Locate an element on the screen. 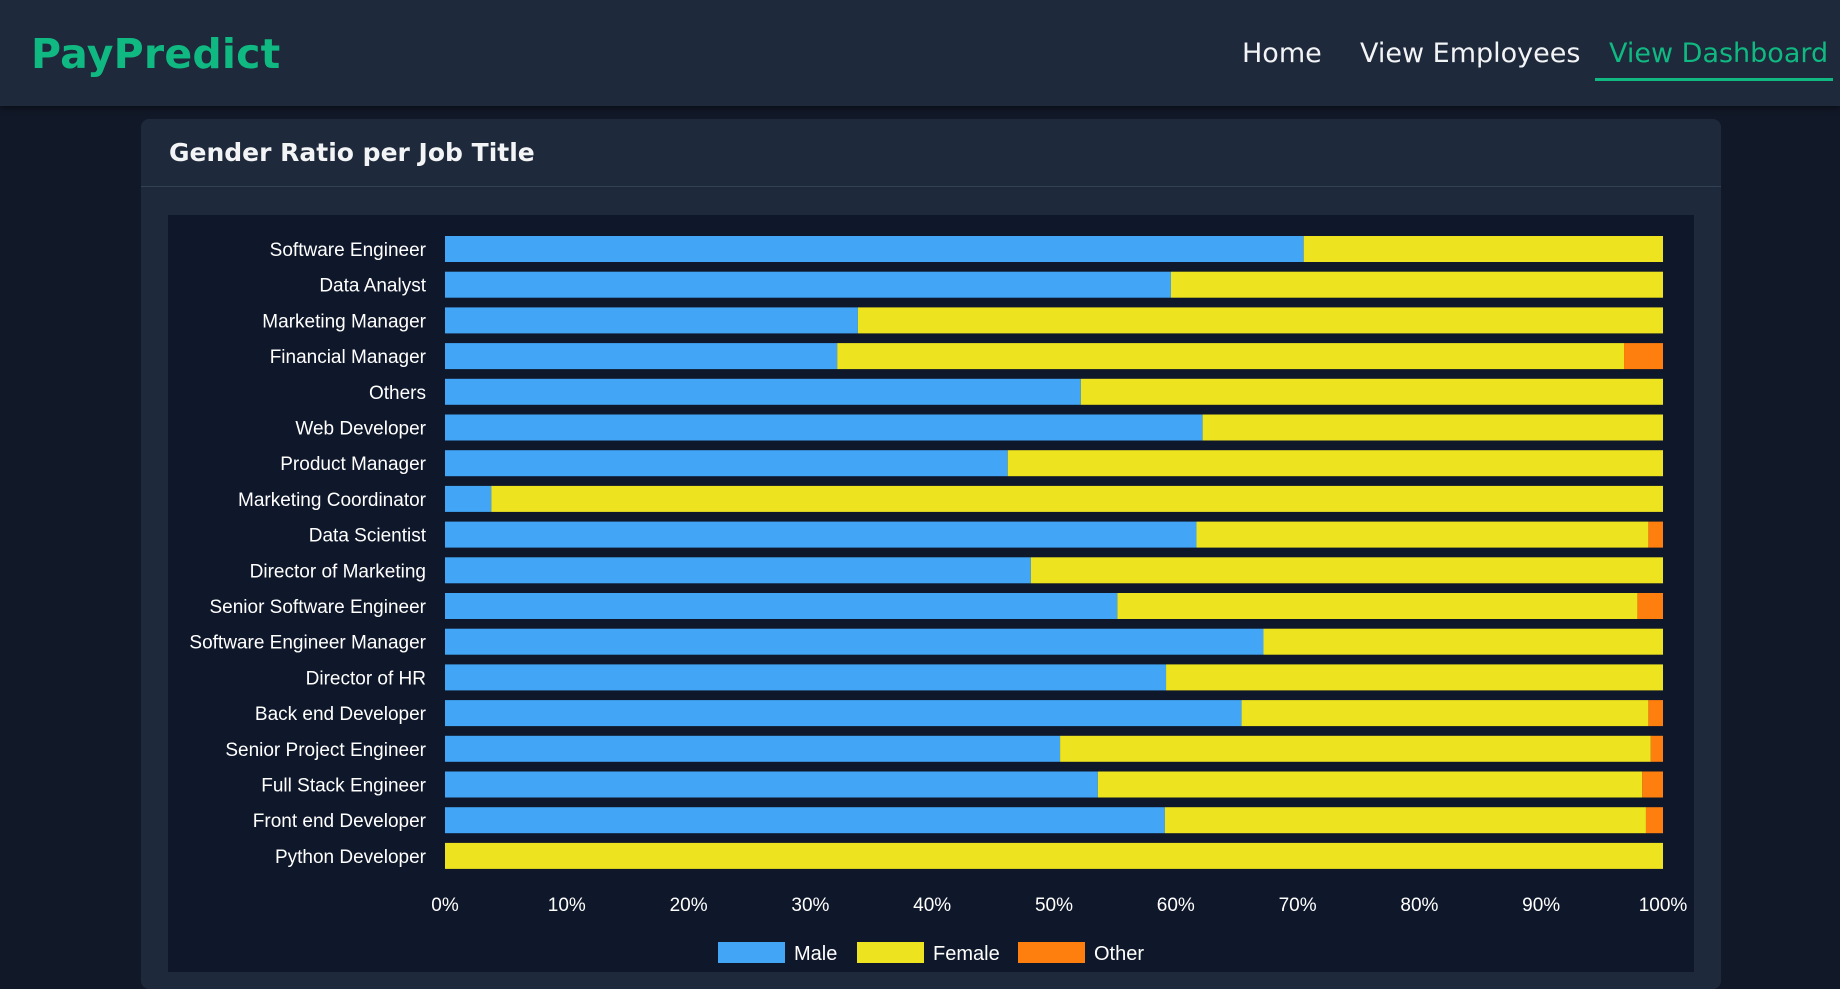 Image resolution: width=1840 pixels, height=989 pixels. y-tick-label: Product Manager is located at coordinates (353, 464).